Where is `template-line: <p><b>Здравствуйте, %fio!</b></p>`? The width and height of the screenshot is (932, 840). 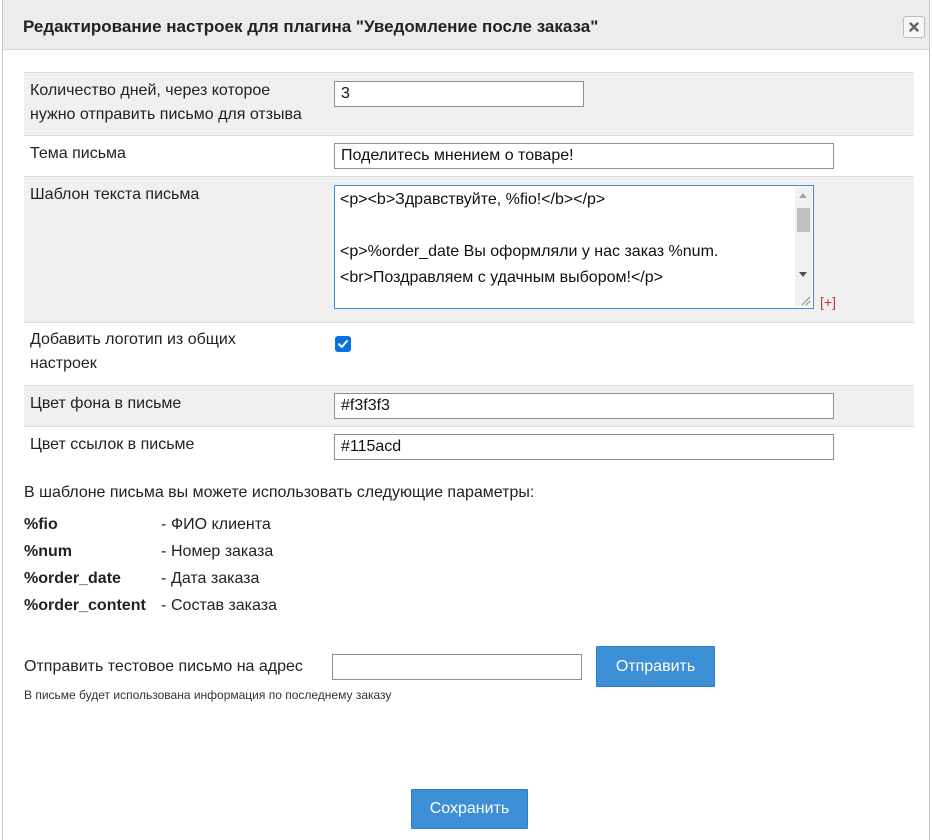
template-line: <p><b>Здравствуйте, %fio!</b></p> is located at coordinates (473, 199).